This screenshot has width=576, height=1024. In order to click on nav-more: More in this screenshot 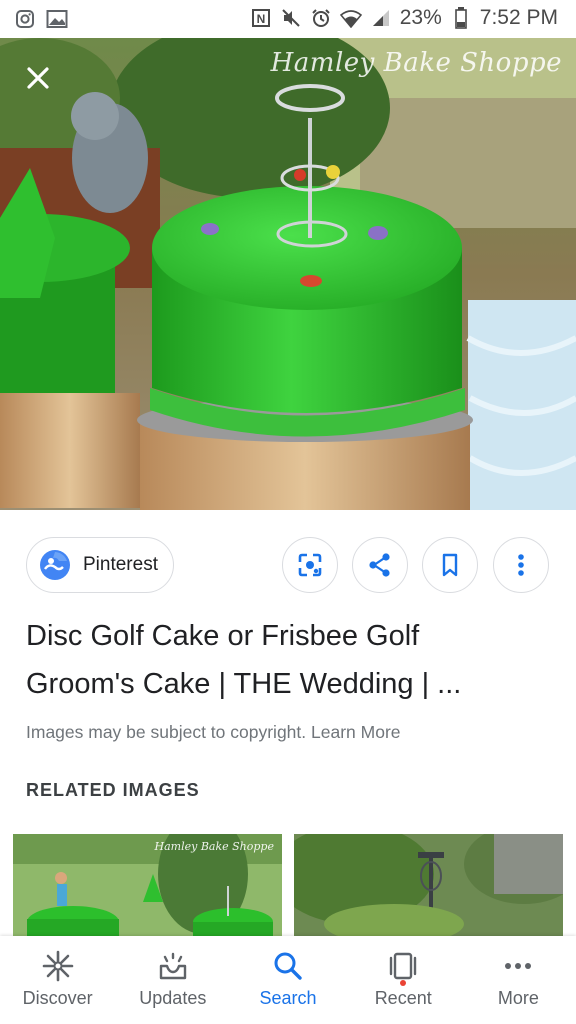, I will do `click(518, 980)`.